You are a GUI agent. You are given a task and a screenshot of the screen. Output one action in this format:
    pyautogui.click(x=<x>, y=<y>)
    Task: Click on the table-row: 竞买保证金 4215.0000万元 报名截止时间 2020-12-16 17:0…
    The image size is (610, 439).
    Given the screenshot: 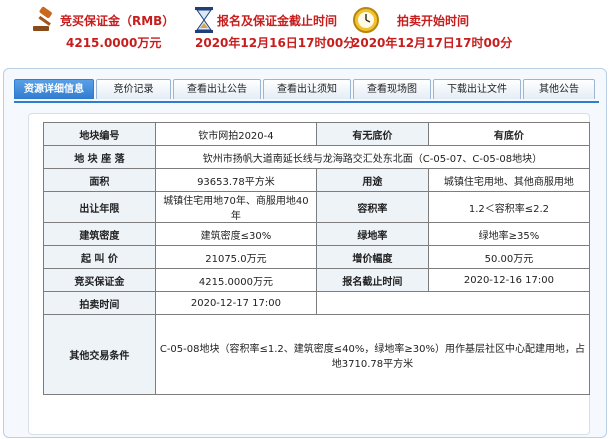 What is the action you would take?
    pyautogui.click(x=317, y=280)
    